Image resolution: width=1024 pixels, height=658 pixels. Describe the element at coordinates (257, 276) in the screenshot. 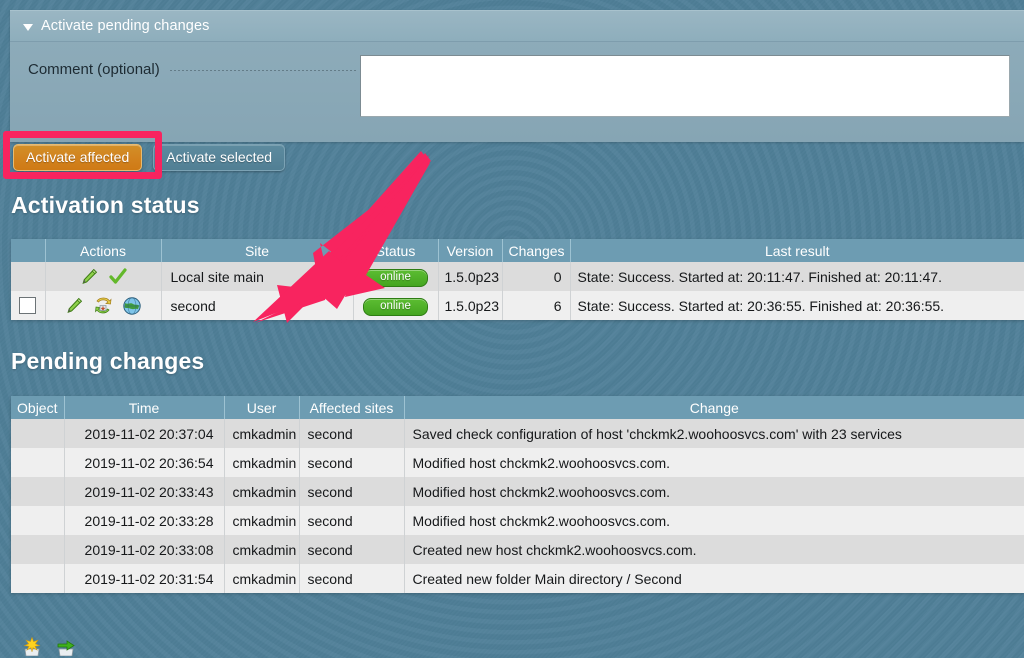

I see `row-site: Local site main` at that location.